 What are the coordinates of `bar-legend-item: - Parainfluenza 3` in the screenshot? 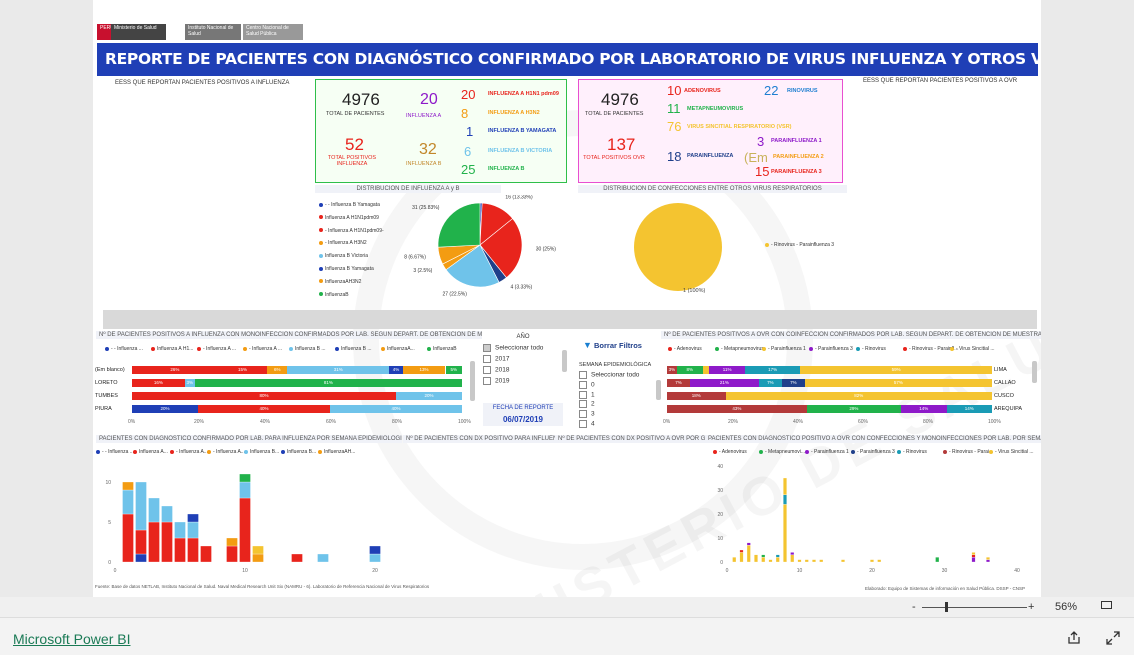 It's located at (831, 349).